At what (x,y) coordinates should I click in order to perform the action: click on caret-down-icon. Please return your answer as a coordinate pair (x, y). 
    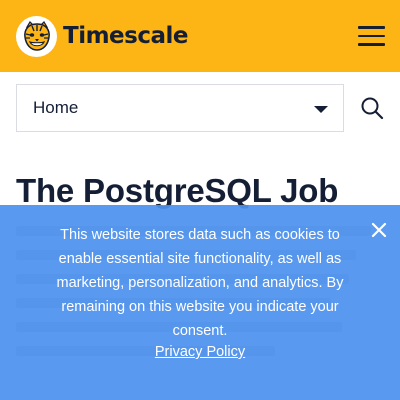
    Looking at the image, I should click on (321, 109).